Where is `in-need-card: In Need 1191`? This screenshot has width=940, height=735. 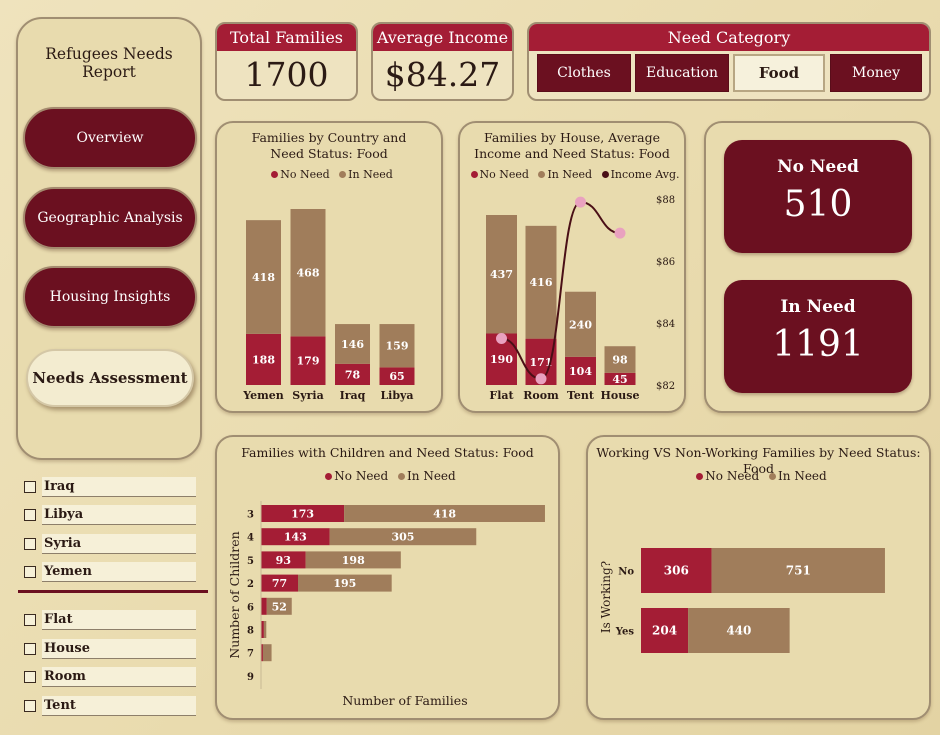
in-need-card: In Need 1191 is located at coordinates (818, 336).